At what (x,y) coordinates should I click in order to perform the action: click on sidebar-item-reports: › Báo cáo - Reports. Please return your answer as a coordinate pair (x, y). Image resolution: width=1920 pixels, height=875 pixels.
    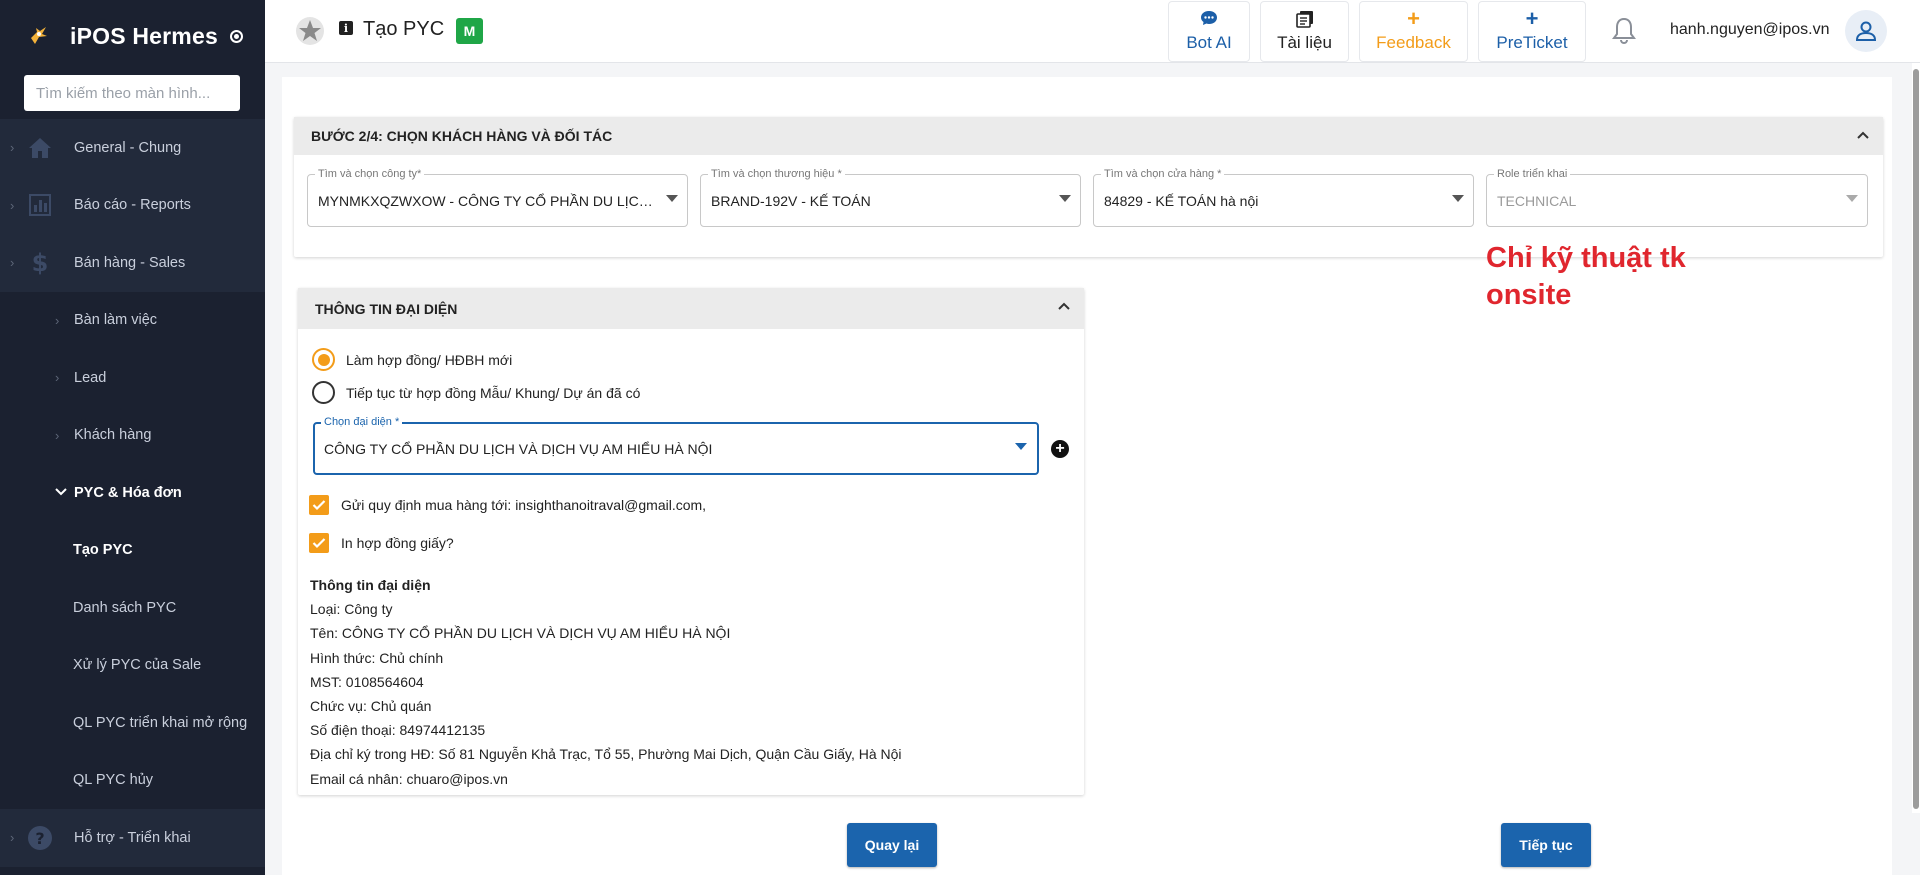
    Looking at the image, I should click on (132, 205).